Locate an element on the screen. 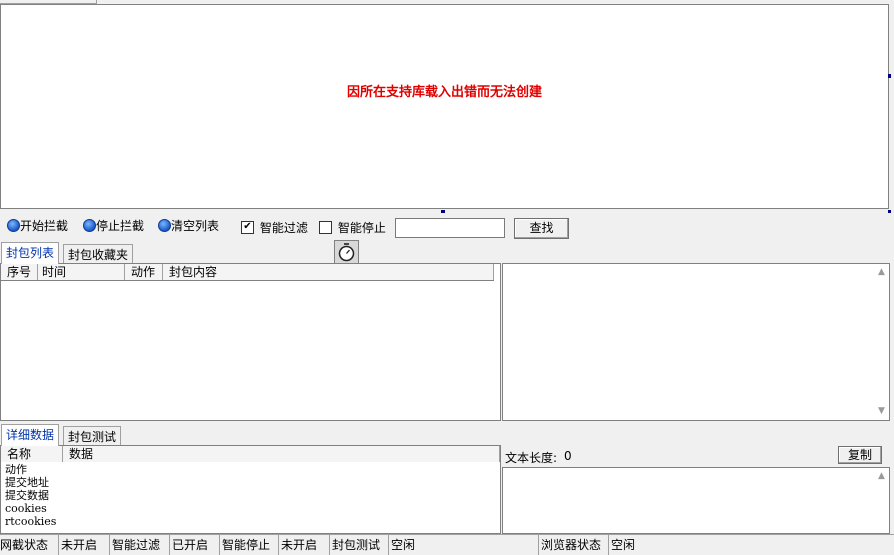 The height and width of the screenshot is (555, 894). text-length-label: 文本长度: is located at coordinates (531, 458).